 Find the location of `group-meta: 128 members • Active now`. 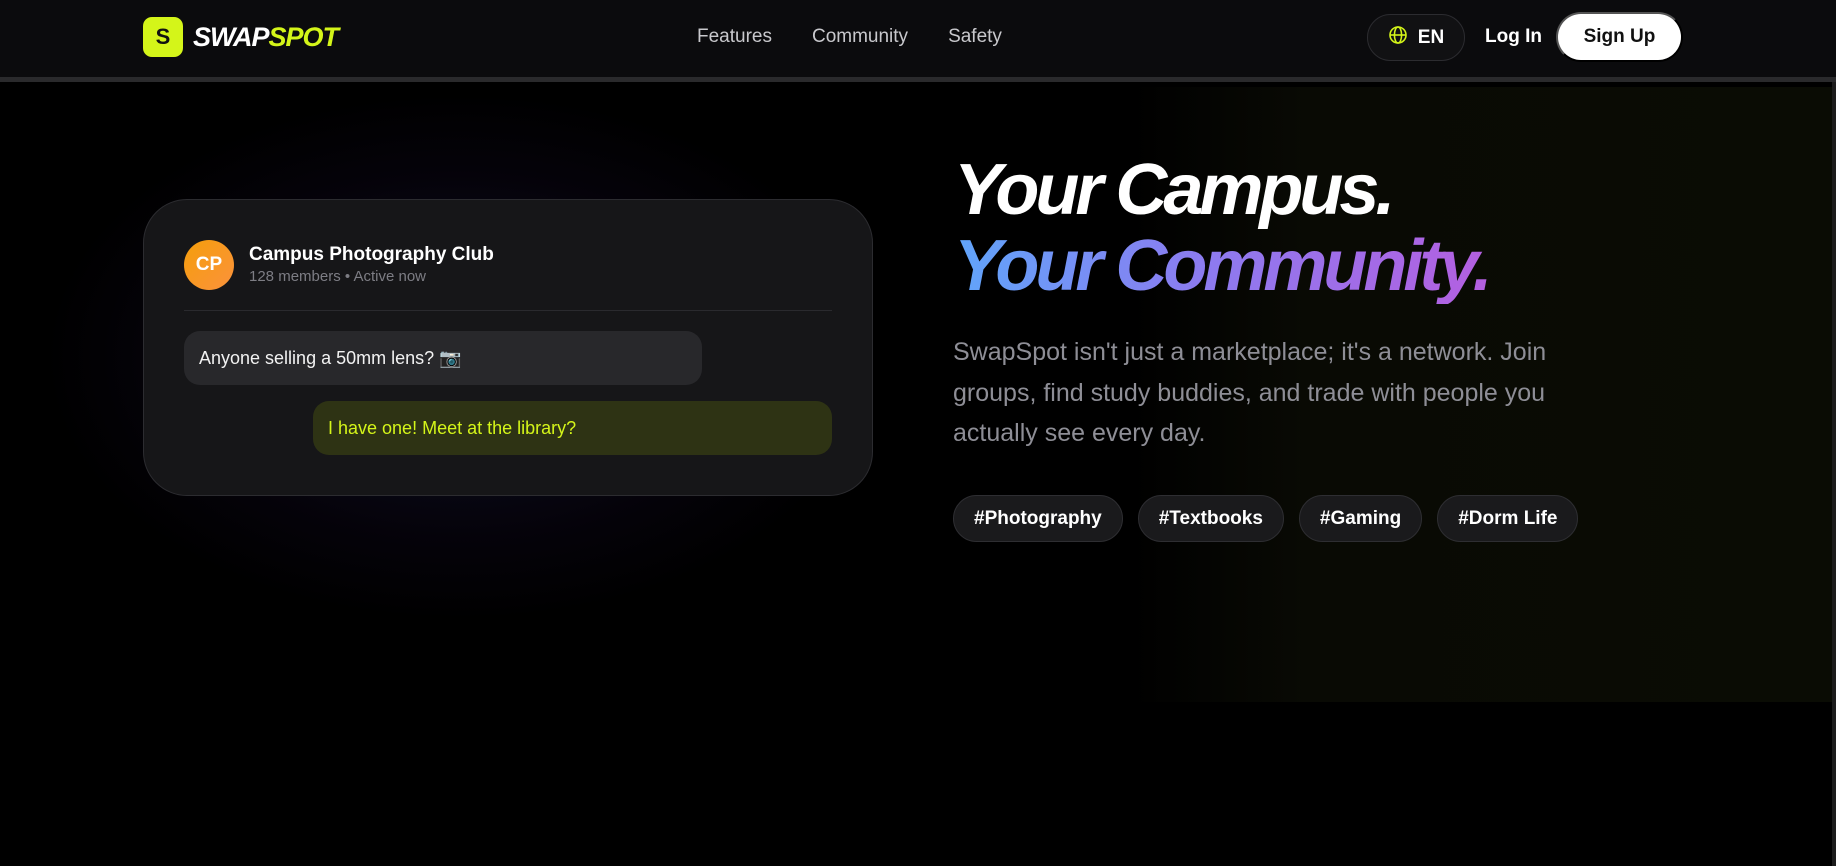

group-meta: 128 members • Active now is located at coordinates (337, 276).